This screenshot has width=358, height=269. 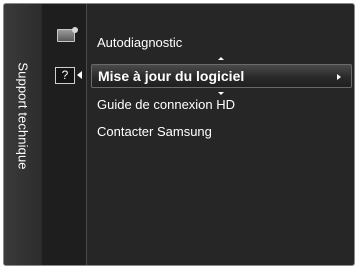 I want to click on picture-icon, so click(x=67, y=34).